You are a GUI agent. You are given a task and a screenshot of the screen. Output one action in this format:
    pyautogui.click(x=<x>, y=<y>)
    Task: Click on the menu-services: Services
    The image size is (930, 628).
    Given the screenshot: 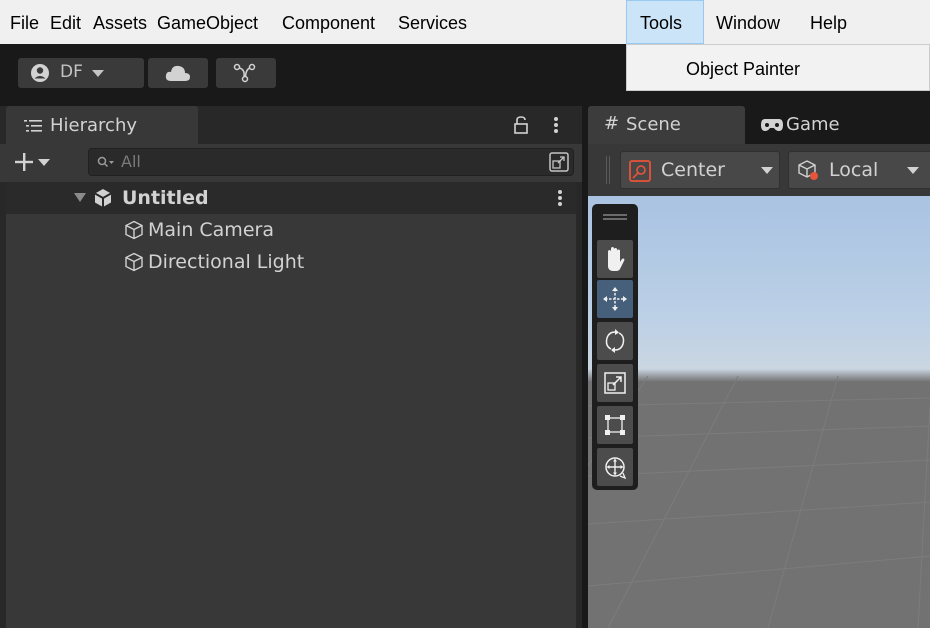 What is the action you would take?
    pyautogui.click(x=432, y=22)
    